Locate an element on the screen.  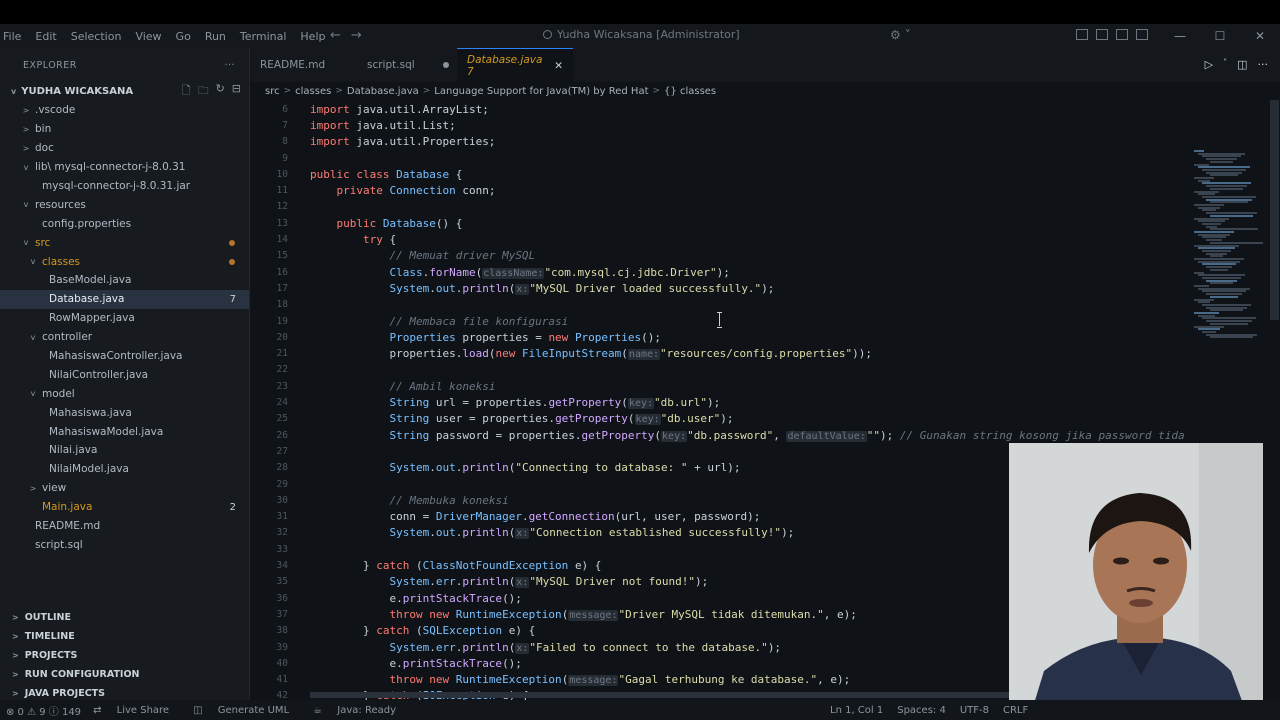
code-line: 13 public Database() { is located at coordinates (720, 223).